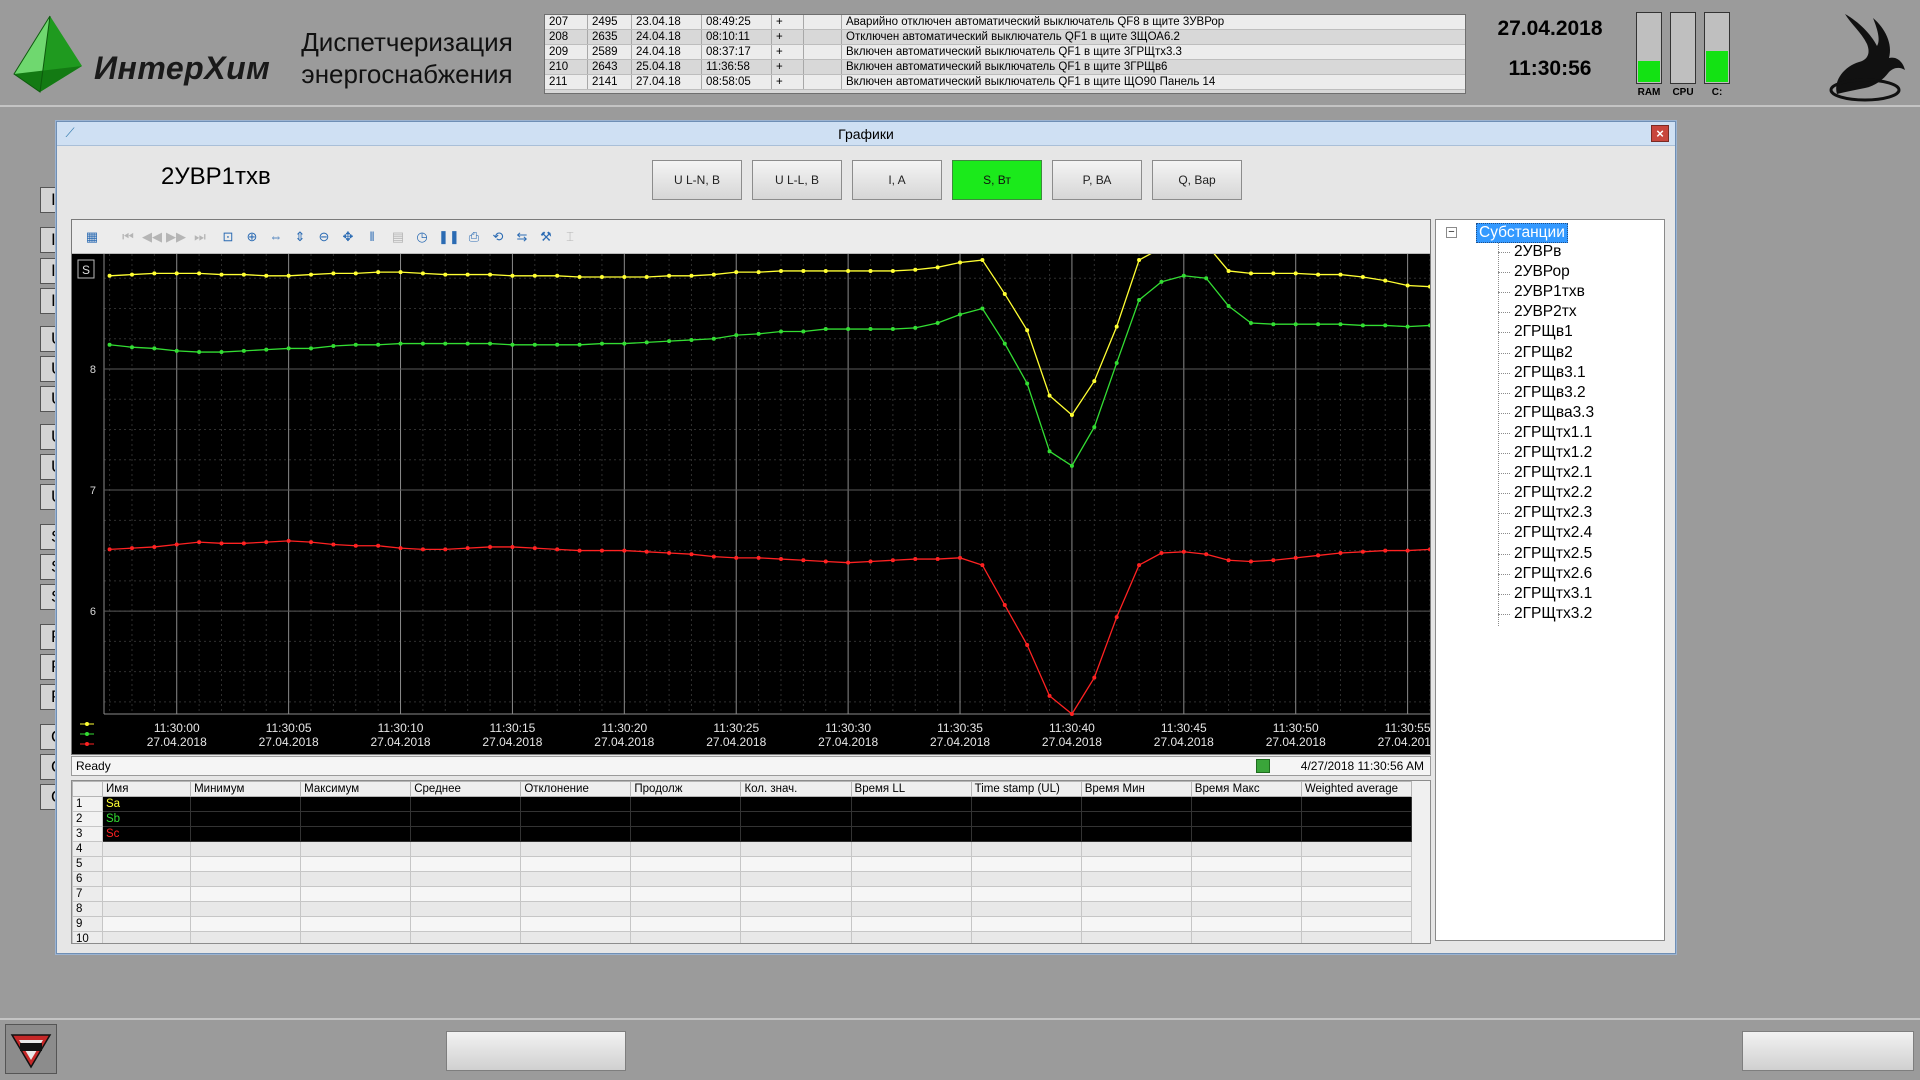 The width and height of the screenshot is (1920, 1080). What do you see at coordinates (796, 789) in the screenshot?
I see `table-column-header: Кол. знач.` at bounding box center [796, 789].